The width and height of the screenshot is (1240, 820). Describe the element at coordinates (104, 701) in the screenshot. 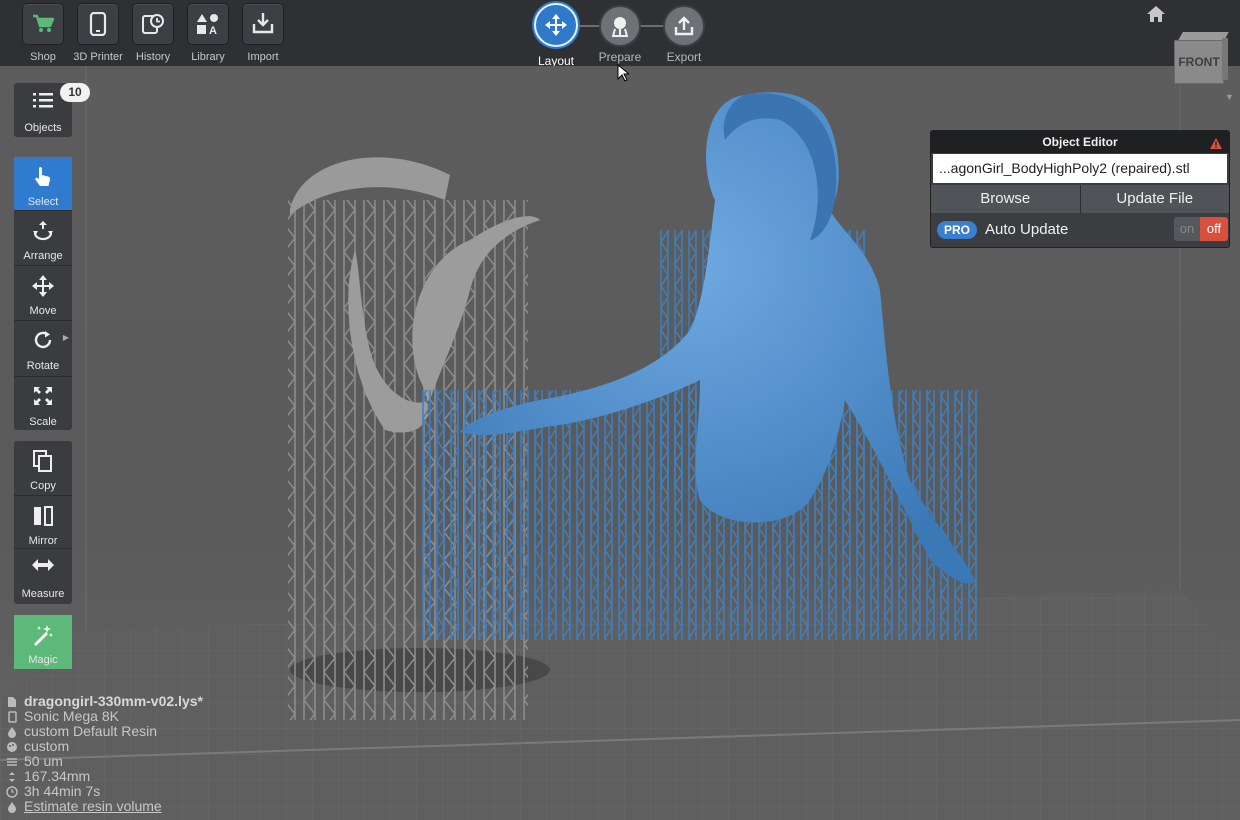

I see `project-row: dragongirl-330mm-v02.lys*` at that location.